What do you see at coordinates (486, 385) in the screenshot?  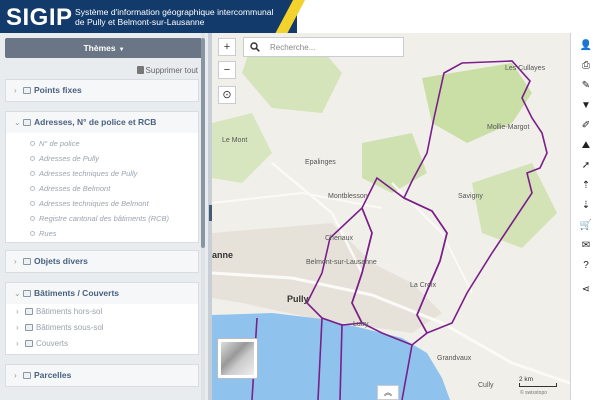 I see `map-label-cully: Cully` at bounding box center [486, 385].